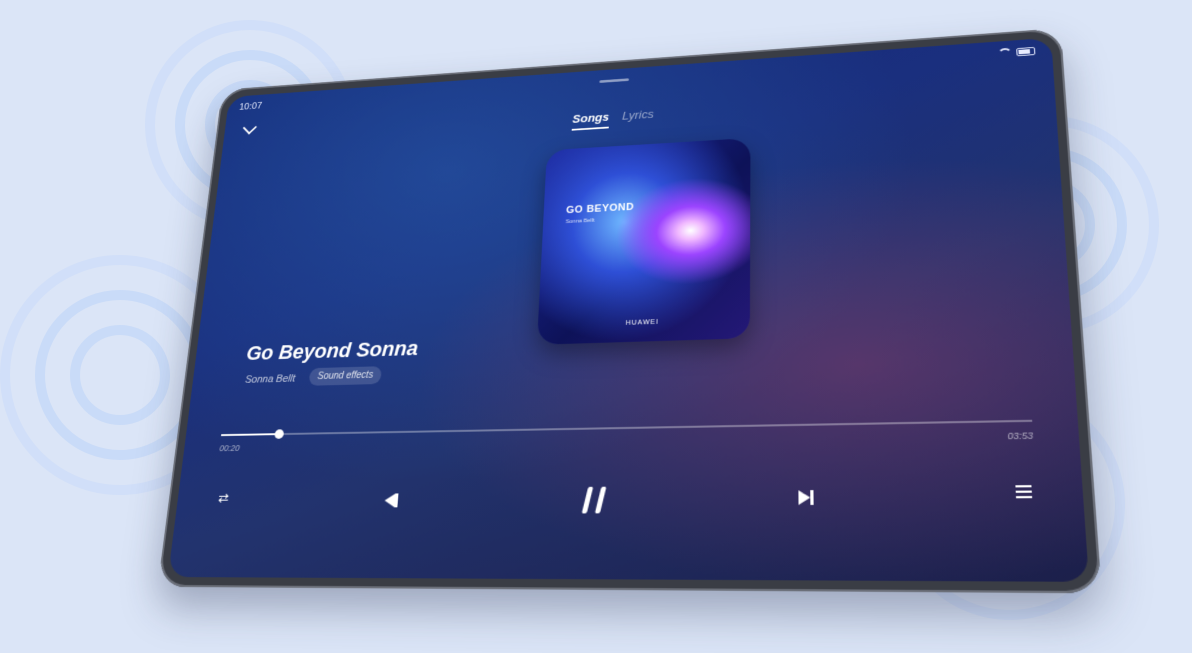 The width and height of the screenshot is (1192, 653). I want to click on previous-icon, so click(391, 500).